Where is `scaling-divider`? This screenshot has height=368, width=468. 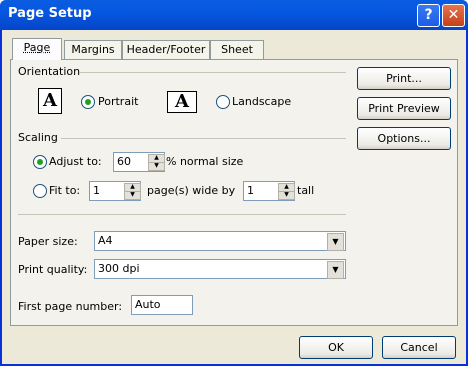 scaling-divider is located at coordinates (203, 138).